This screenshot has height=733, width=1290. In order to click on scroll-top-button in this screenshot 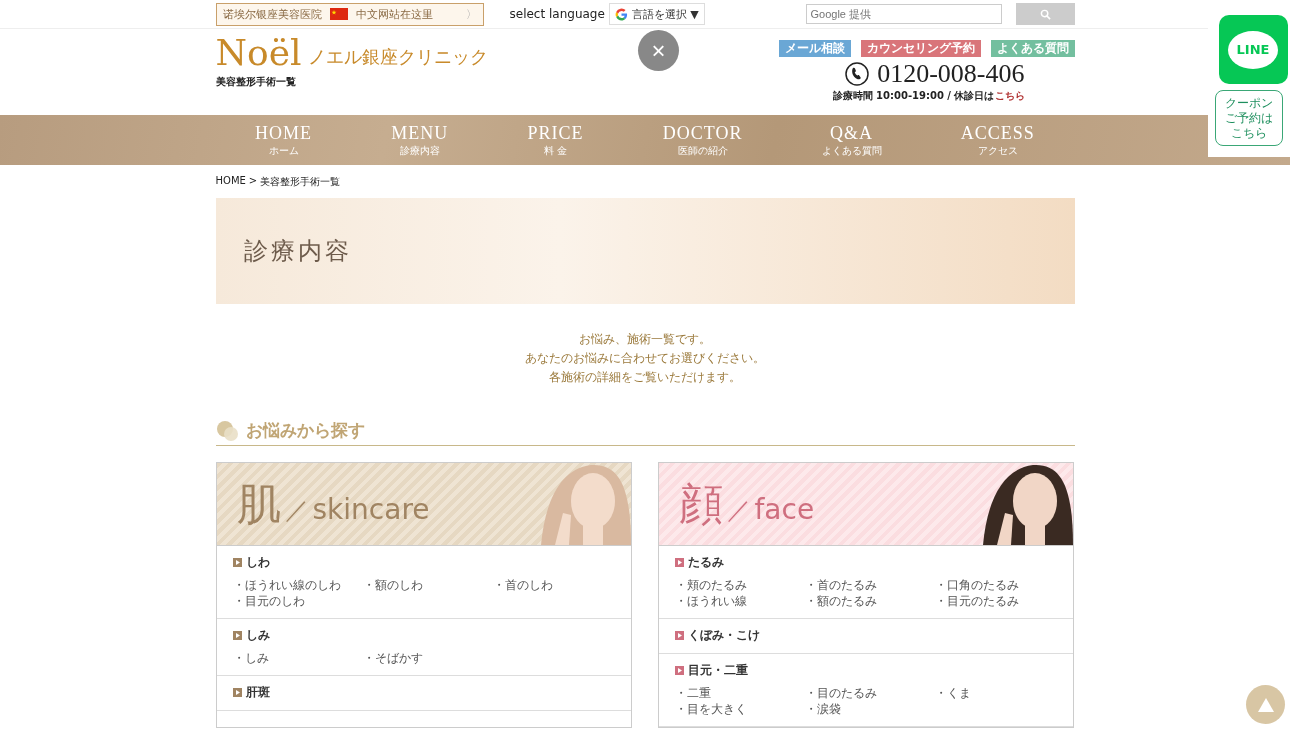, I will do `click(1265, 704)`.